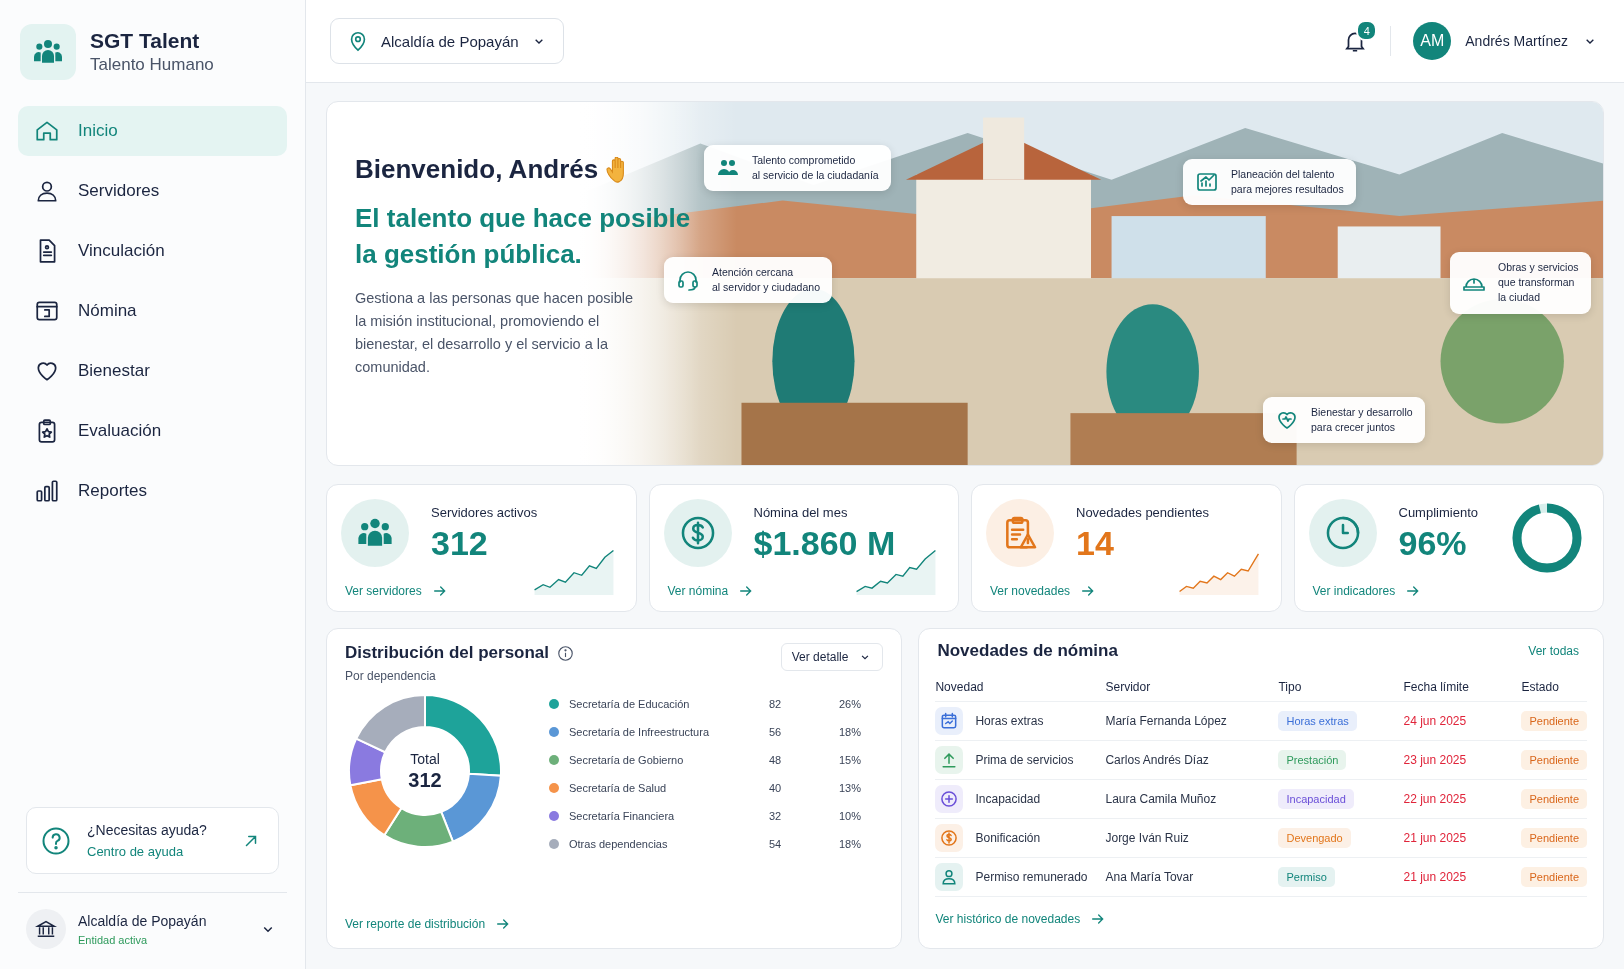  I want to click on nav-item: Servidores, so click(152, 191).